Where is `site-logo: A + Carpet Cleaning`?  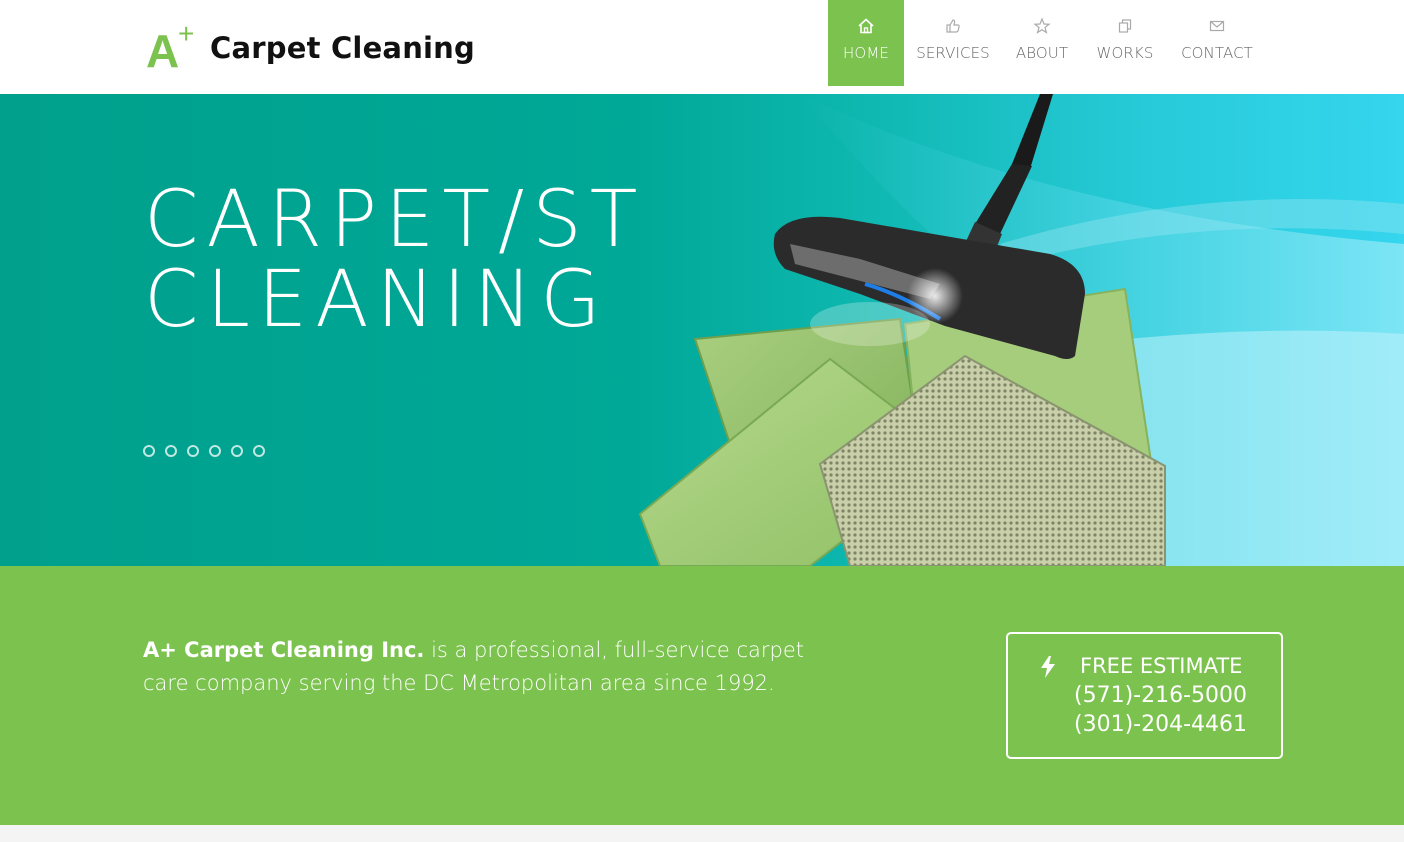
site-logo: A + Carpet Cleaning is located at coordinates (310, 47).